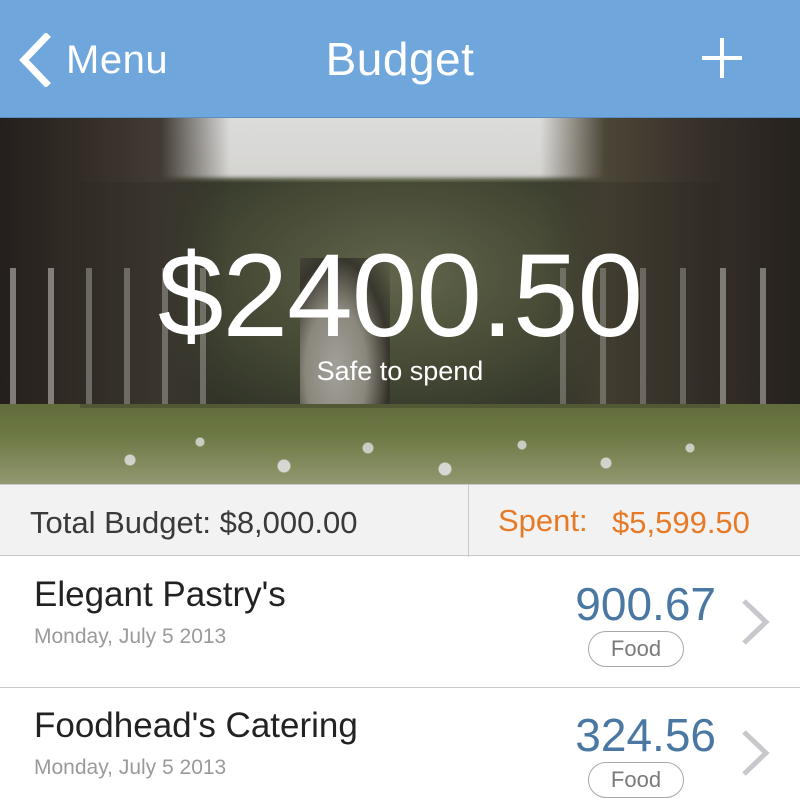  What do you see at coordinates (543, 520) in the screenshot?
I see `spent-label: Spent:` at bounding box center [543, 520].